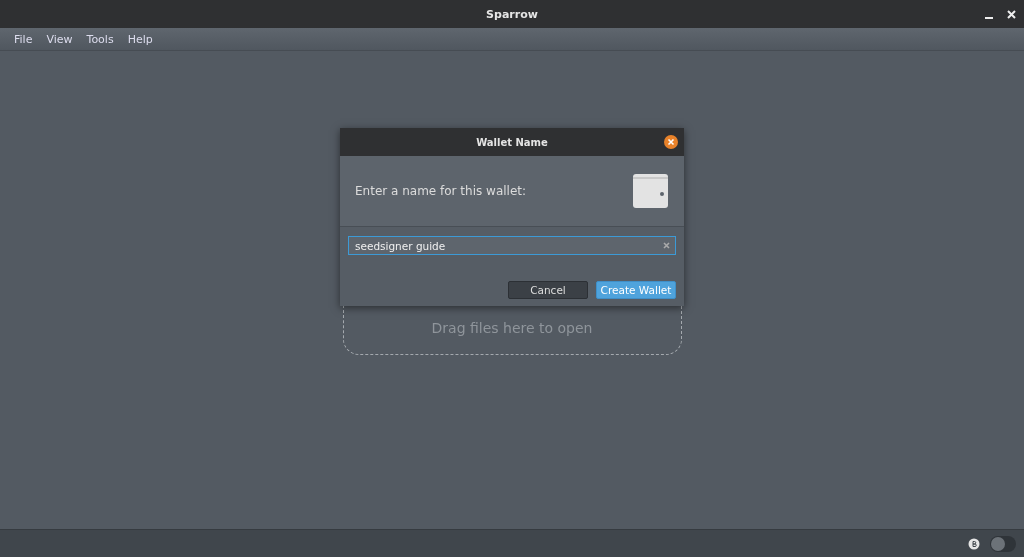 This screenshot has width=1024, height=557. What do you see at coordinates (100, 39) in the screenshot?
I see `menu-item: Tools` at bounding box center [100, 39].